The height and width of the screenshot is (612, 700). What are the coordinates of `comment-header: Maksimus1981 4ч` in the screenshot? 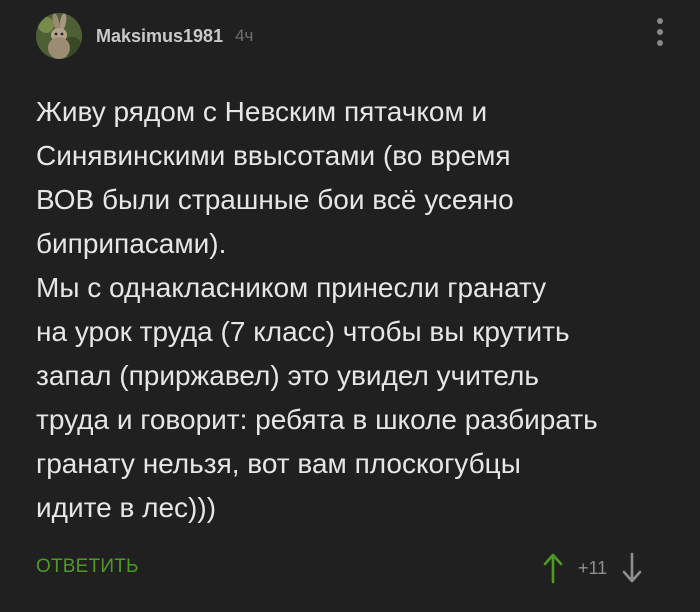 It's located at (144, 36).